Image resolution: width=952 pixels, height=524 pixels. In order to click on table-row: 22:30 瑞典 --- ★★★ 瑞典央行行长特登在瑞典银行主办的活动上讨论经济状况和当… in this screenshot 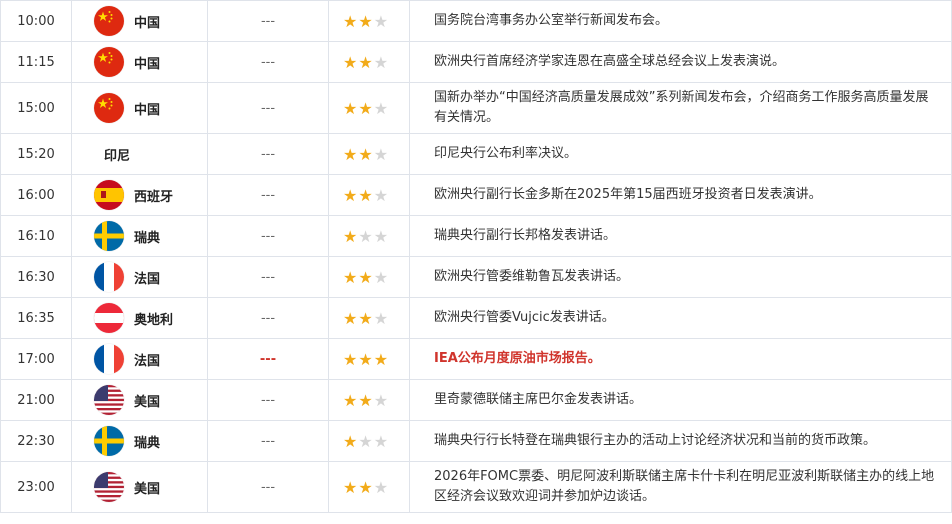, I will do `click(476, 441)`.